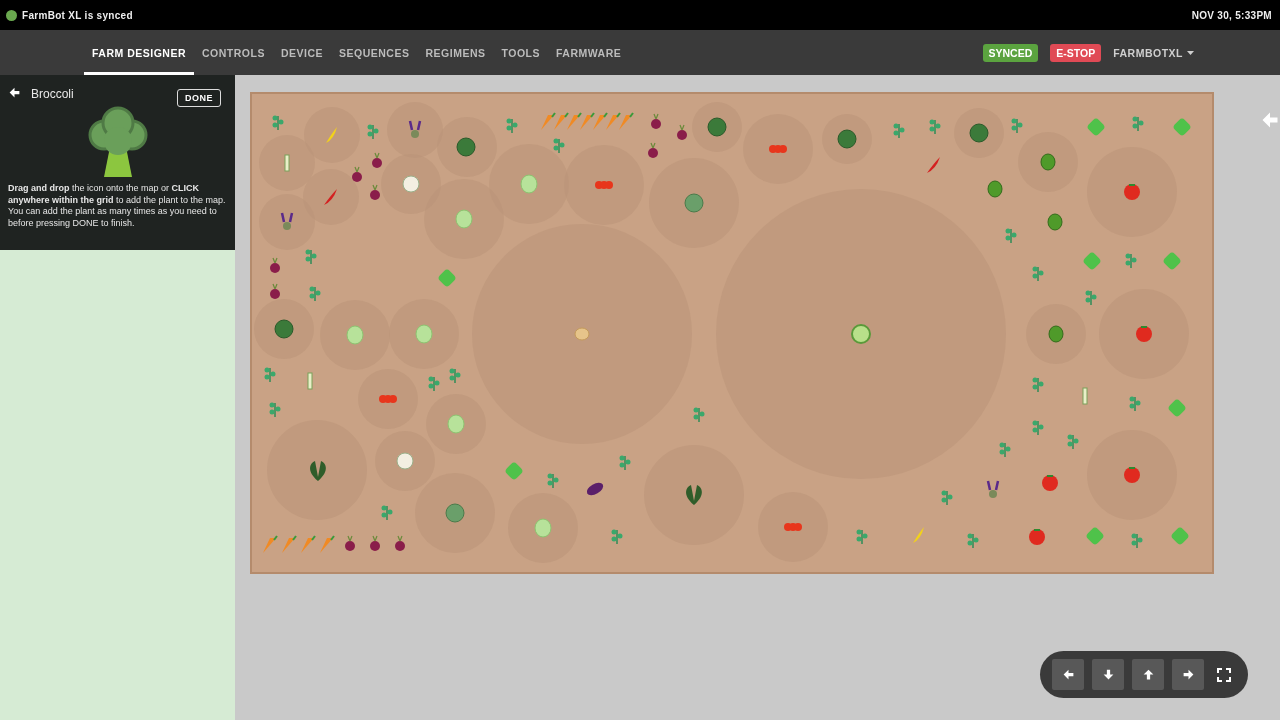  Describe the element at coordinates (1224, 674) in the screenshot. I see `expand-icon` at that location.